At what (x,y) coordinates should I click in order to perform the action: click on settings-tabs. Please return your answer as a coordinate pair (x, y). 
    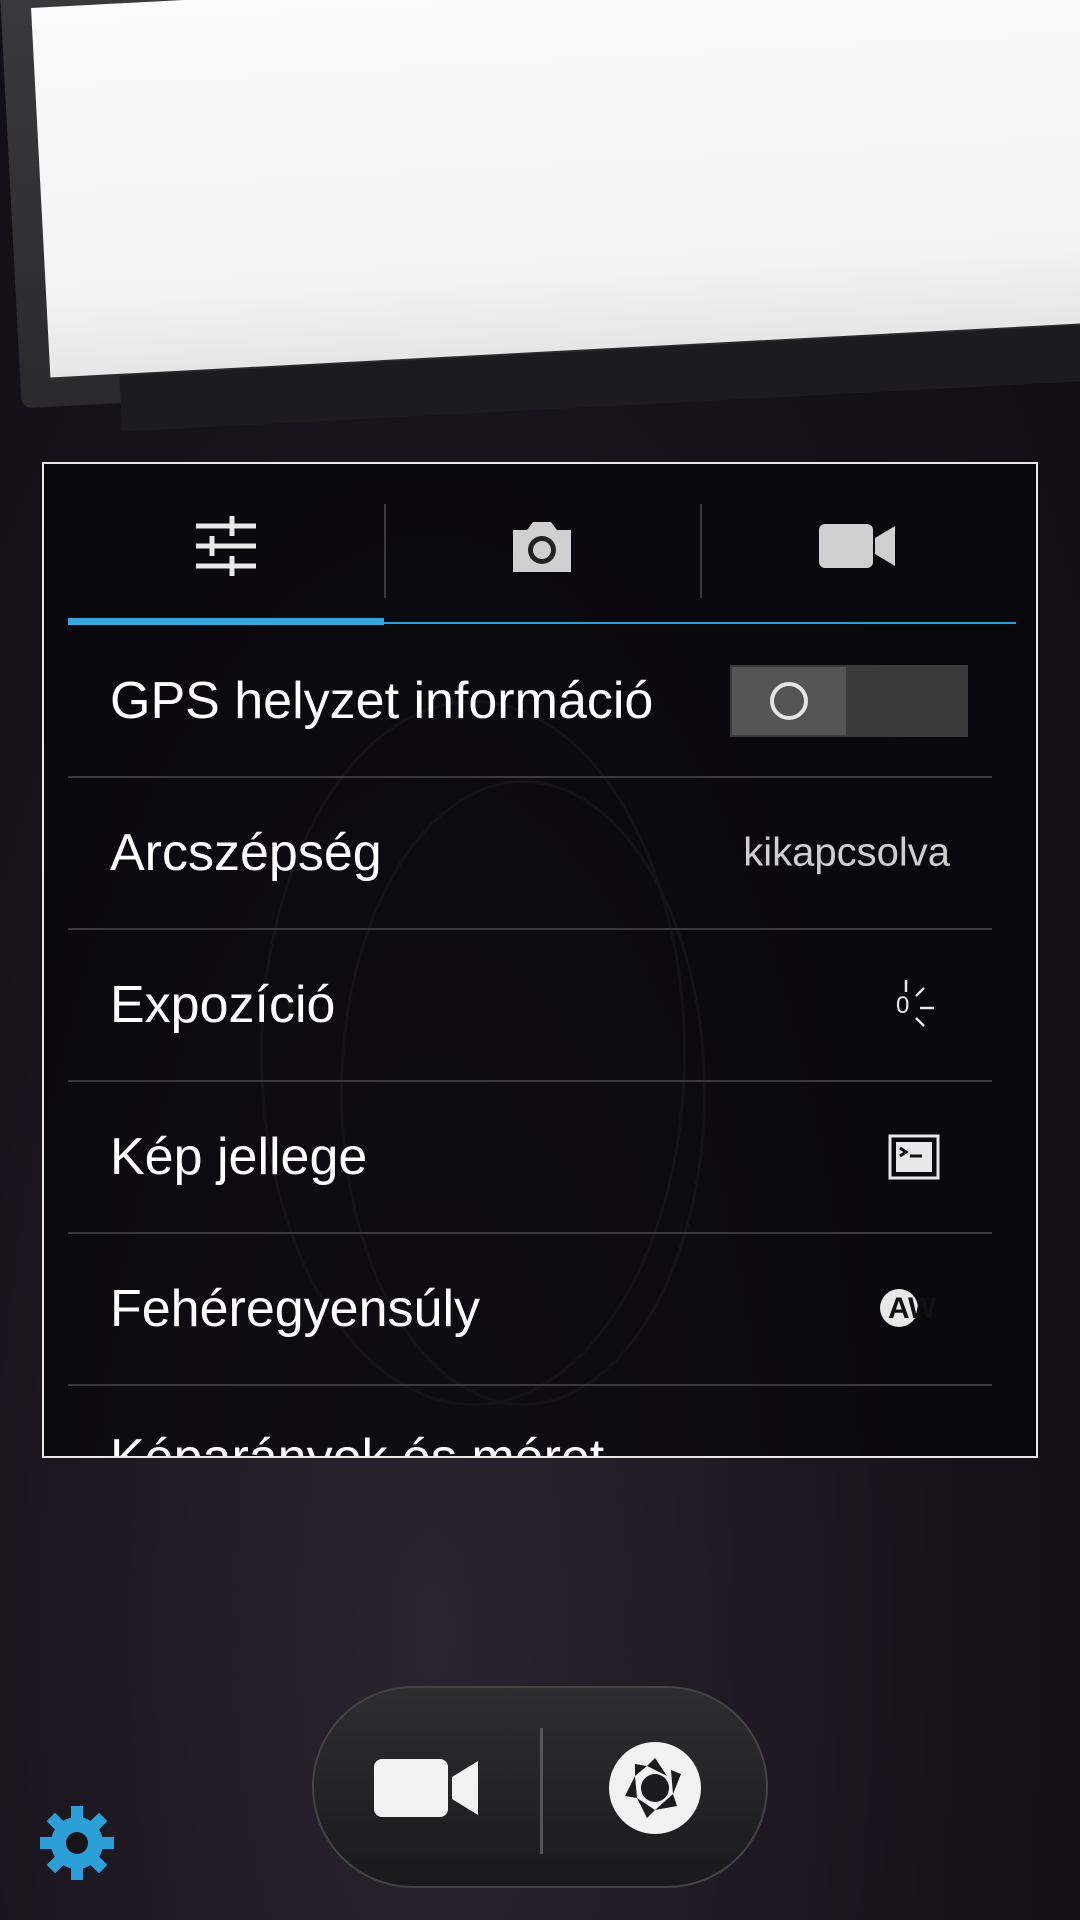
    Looking at the image, I should click on (542, 551).